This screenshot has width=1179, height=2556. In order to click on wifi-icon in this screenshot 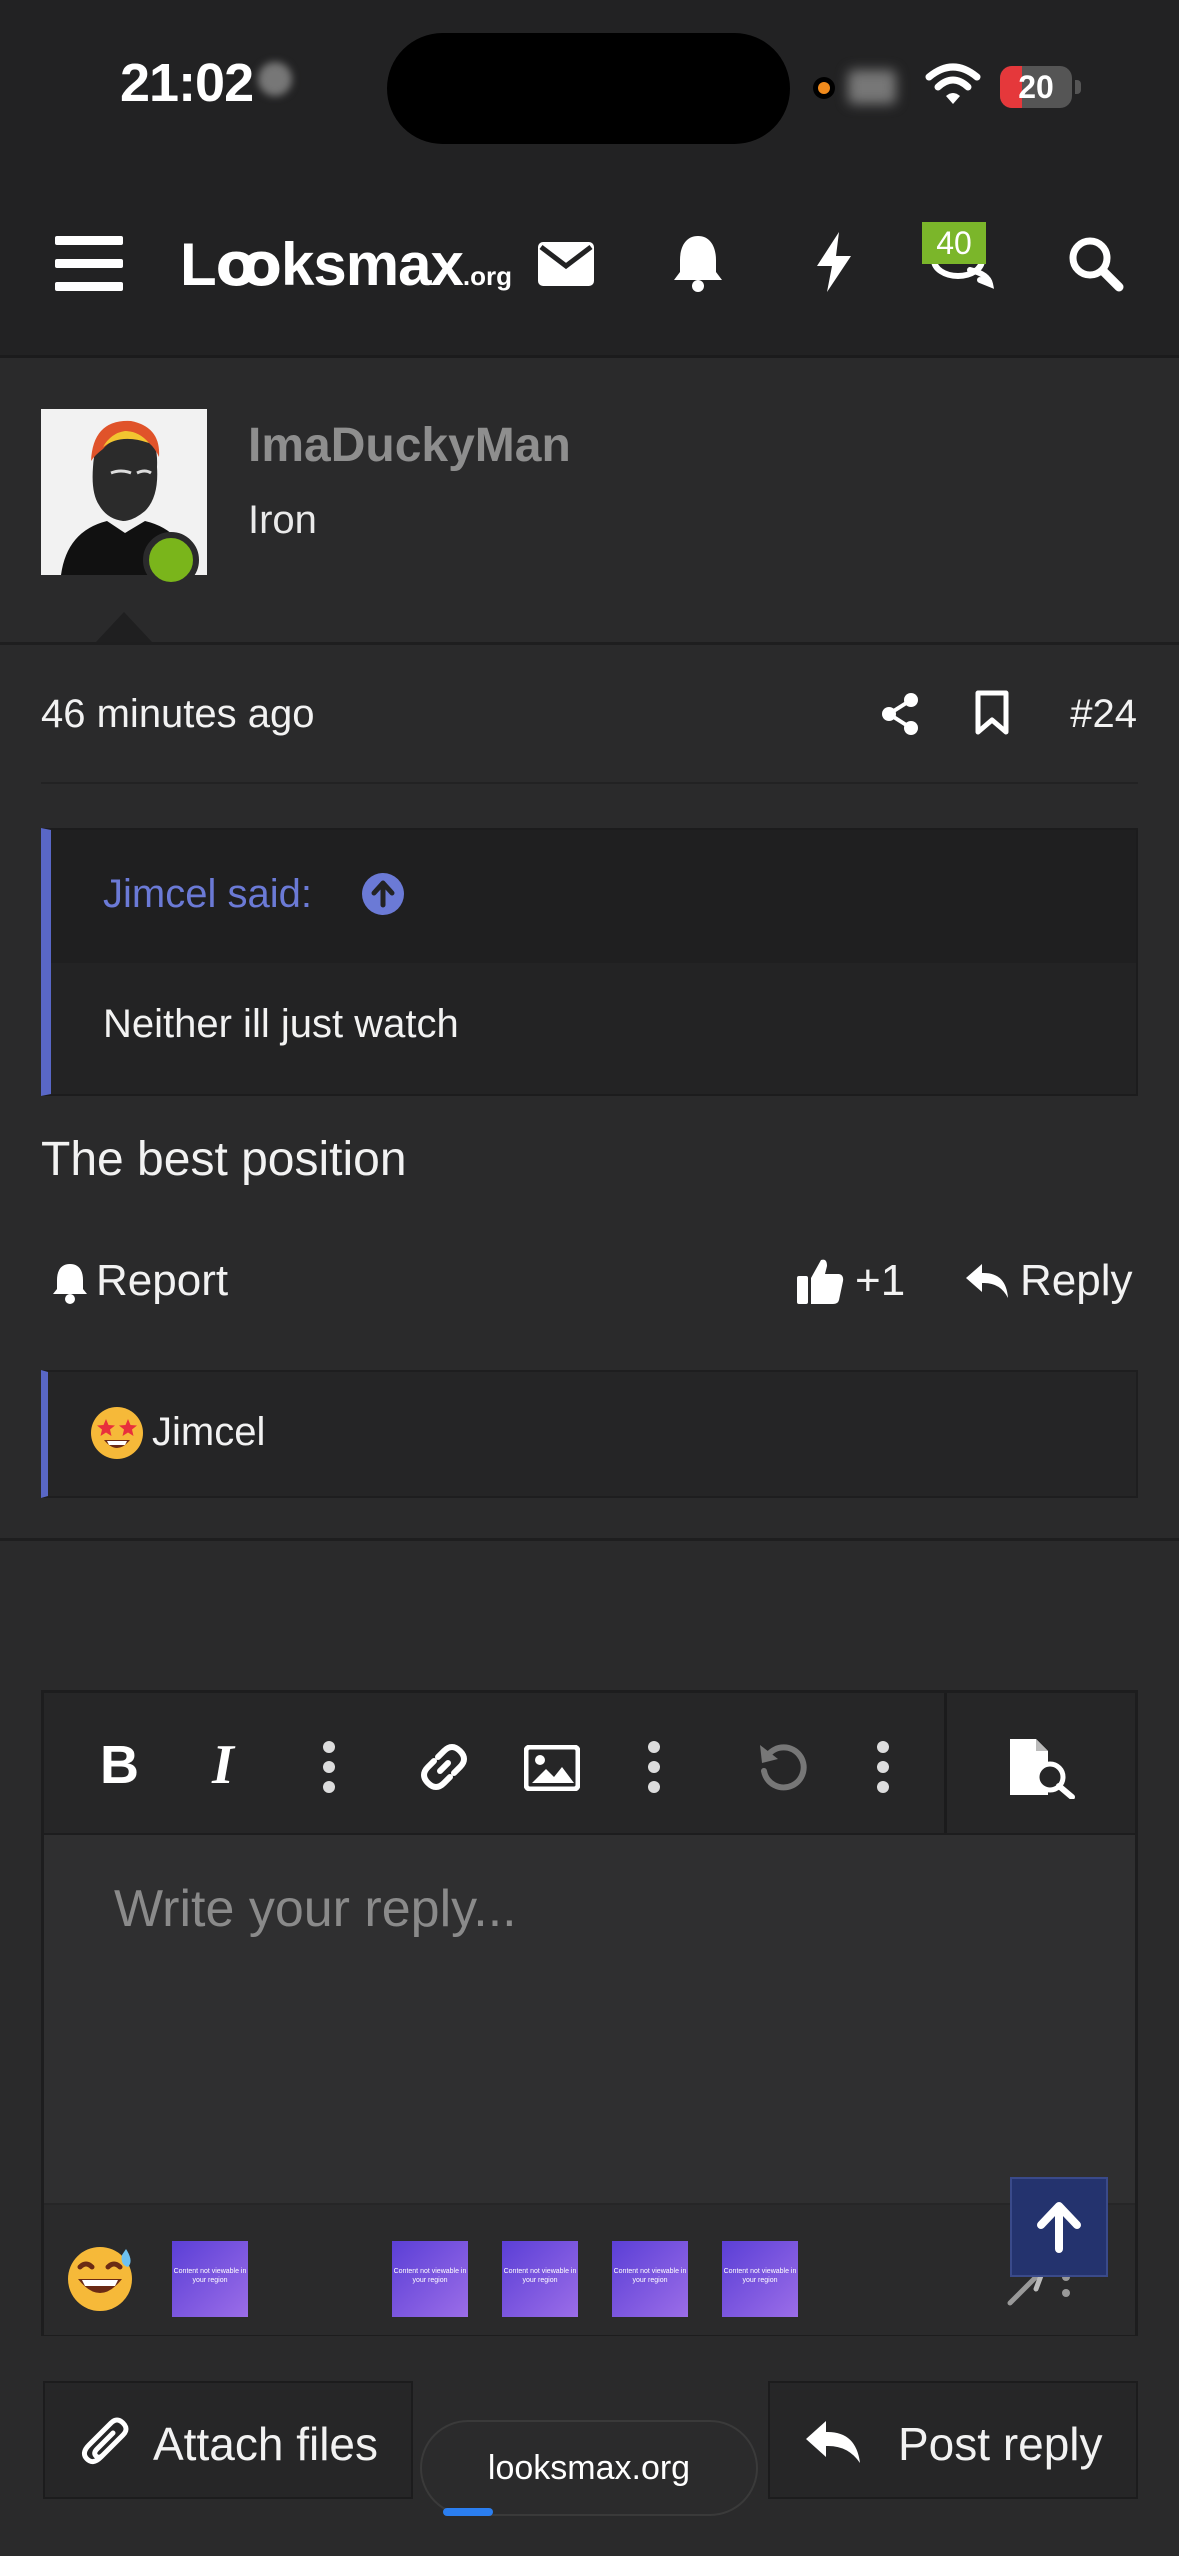, I will do `click(953, 85)`.